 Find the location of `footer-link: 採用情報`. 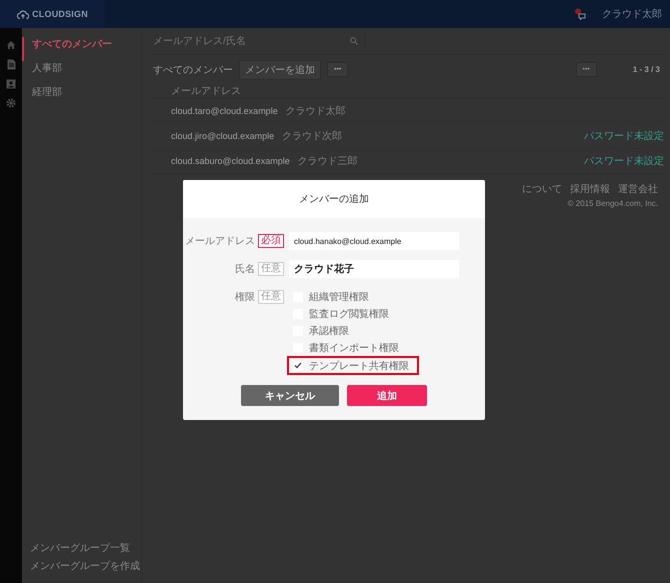

footer-link: 採用情報 is located at coordinates (590, 189).